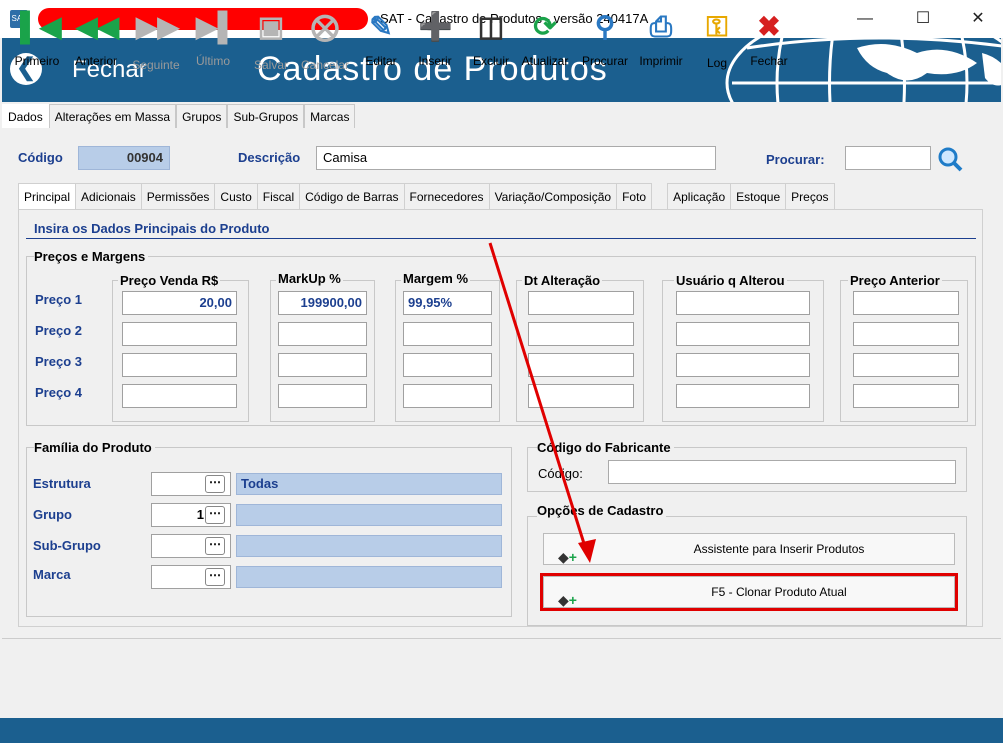 Image resolution: width=1003 pixels, height=743 pixels. What do you see at coordinates (369, 546) in the screenshot?
I see `sub-grupo-desc` at bounding box center [369, 546].